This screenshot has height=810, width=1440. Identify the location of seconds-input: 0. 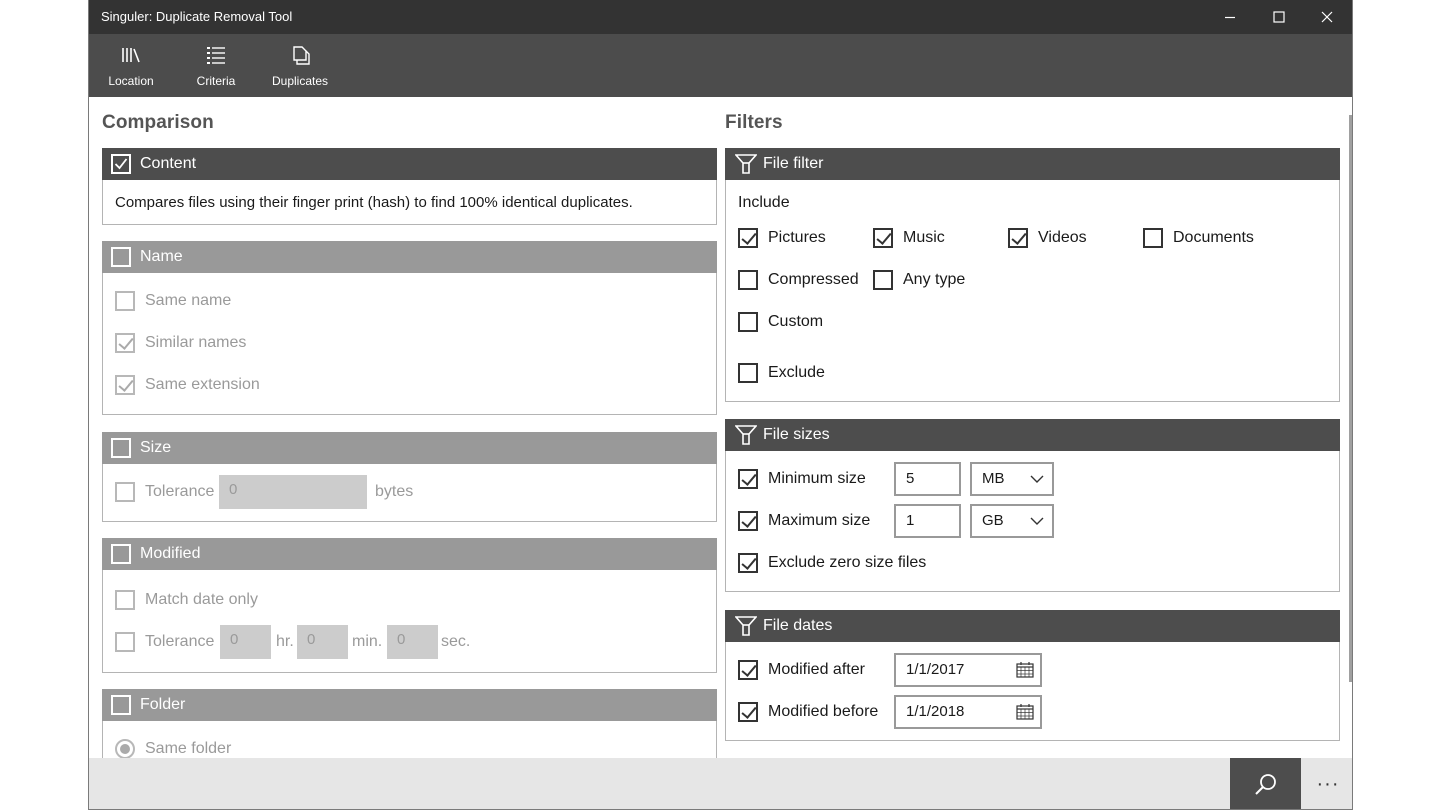
(412, 642).